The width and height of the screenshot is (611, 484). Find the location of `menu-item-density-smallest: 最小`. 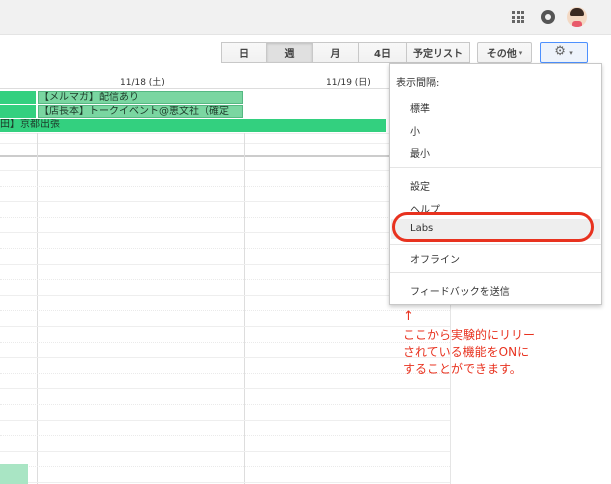

menu-item-density-smallest: 最小 is located at coordinates (420, 152).